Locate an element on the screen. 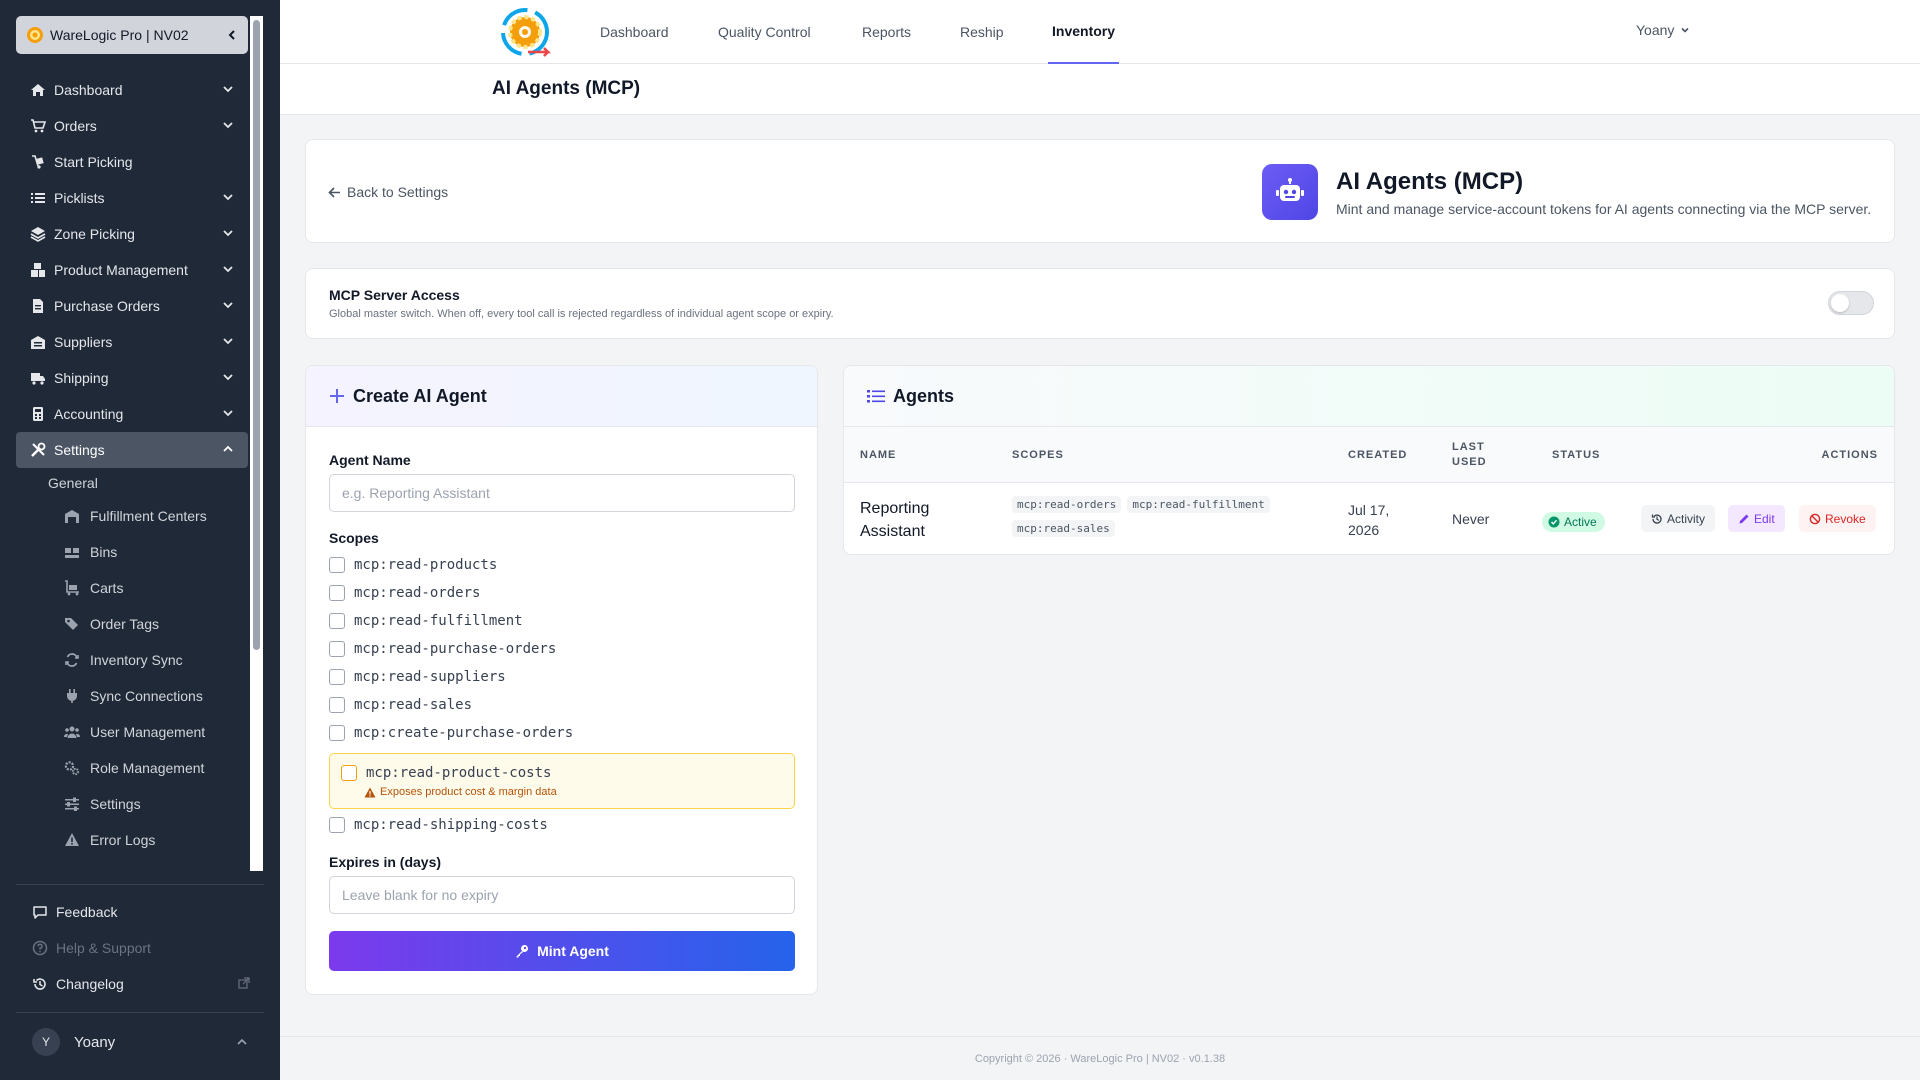 The height and width of the screenshot is (1080, 1920). scope-read-fulfillment: mcp:read-fulfillment is located at coordinates (426, 621).